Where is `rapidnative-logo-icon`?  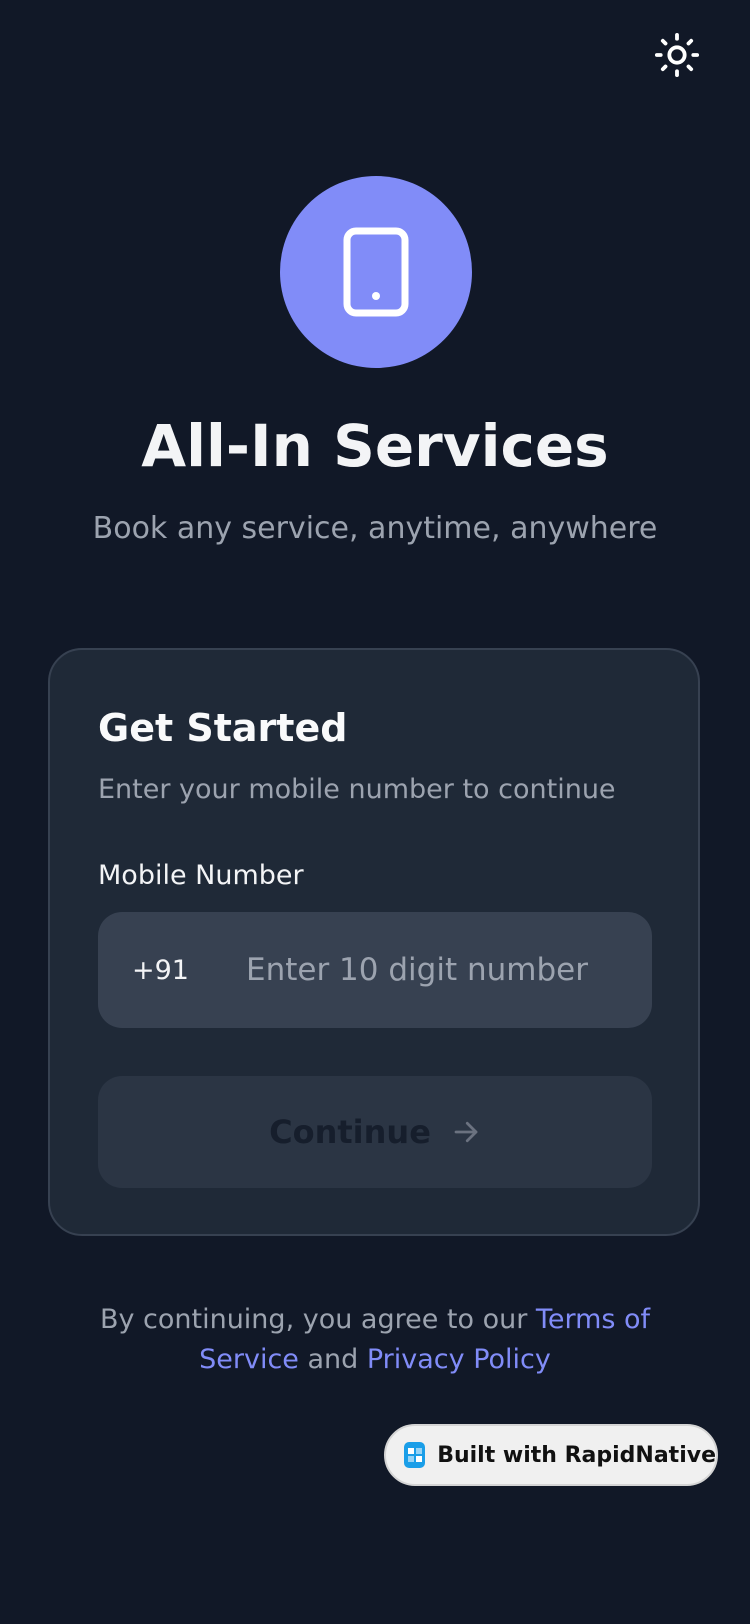
rapidnative-logo-icon is located at coordinates (415, 1455).